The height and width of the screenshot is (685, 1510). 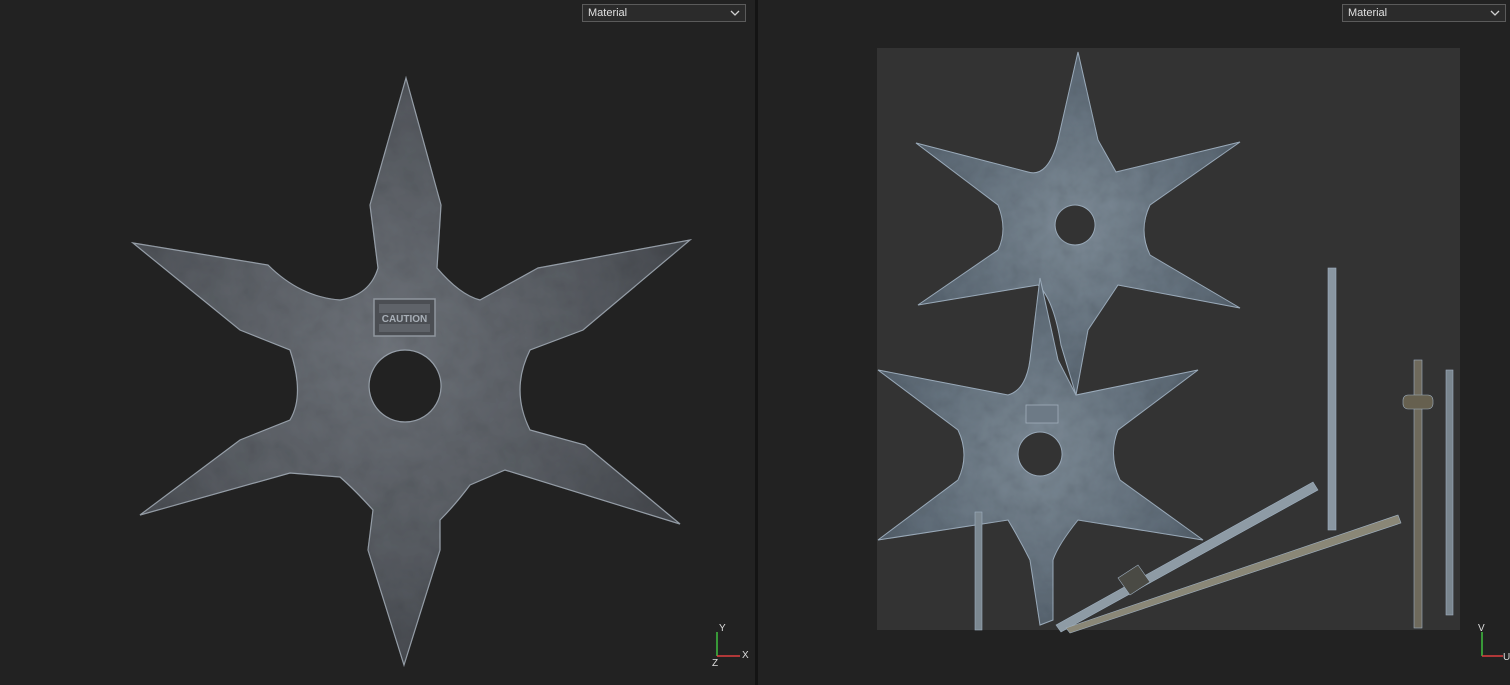 What do you see at coordinates (1506, 657) in the screenshot?
I see `axis-u-label: U` at bounding box center [1506, 657].